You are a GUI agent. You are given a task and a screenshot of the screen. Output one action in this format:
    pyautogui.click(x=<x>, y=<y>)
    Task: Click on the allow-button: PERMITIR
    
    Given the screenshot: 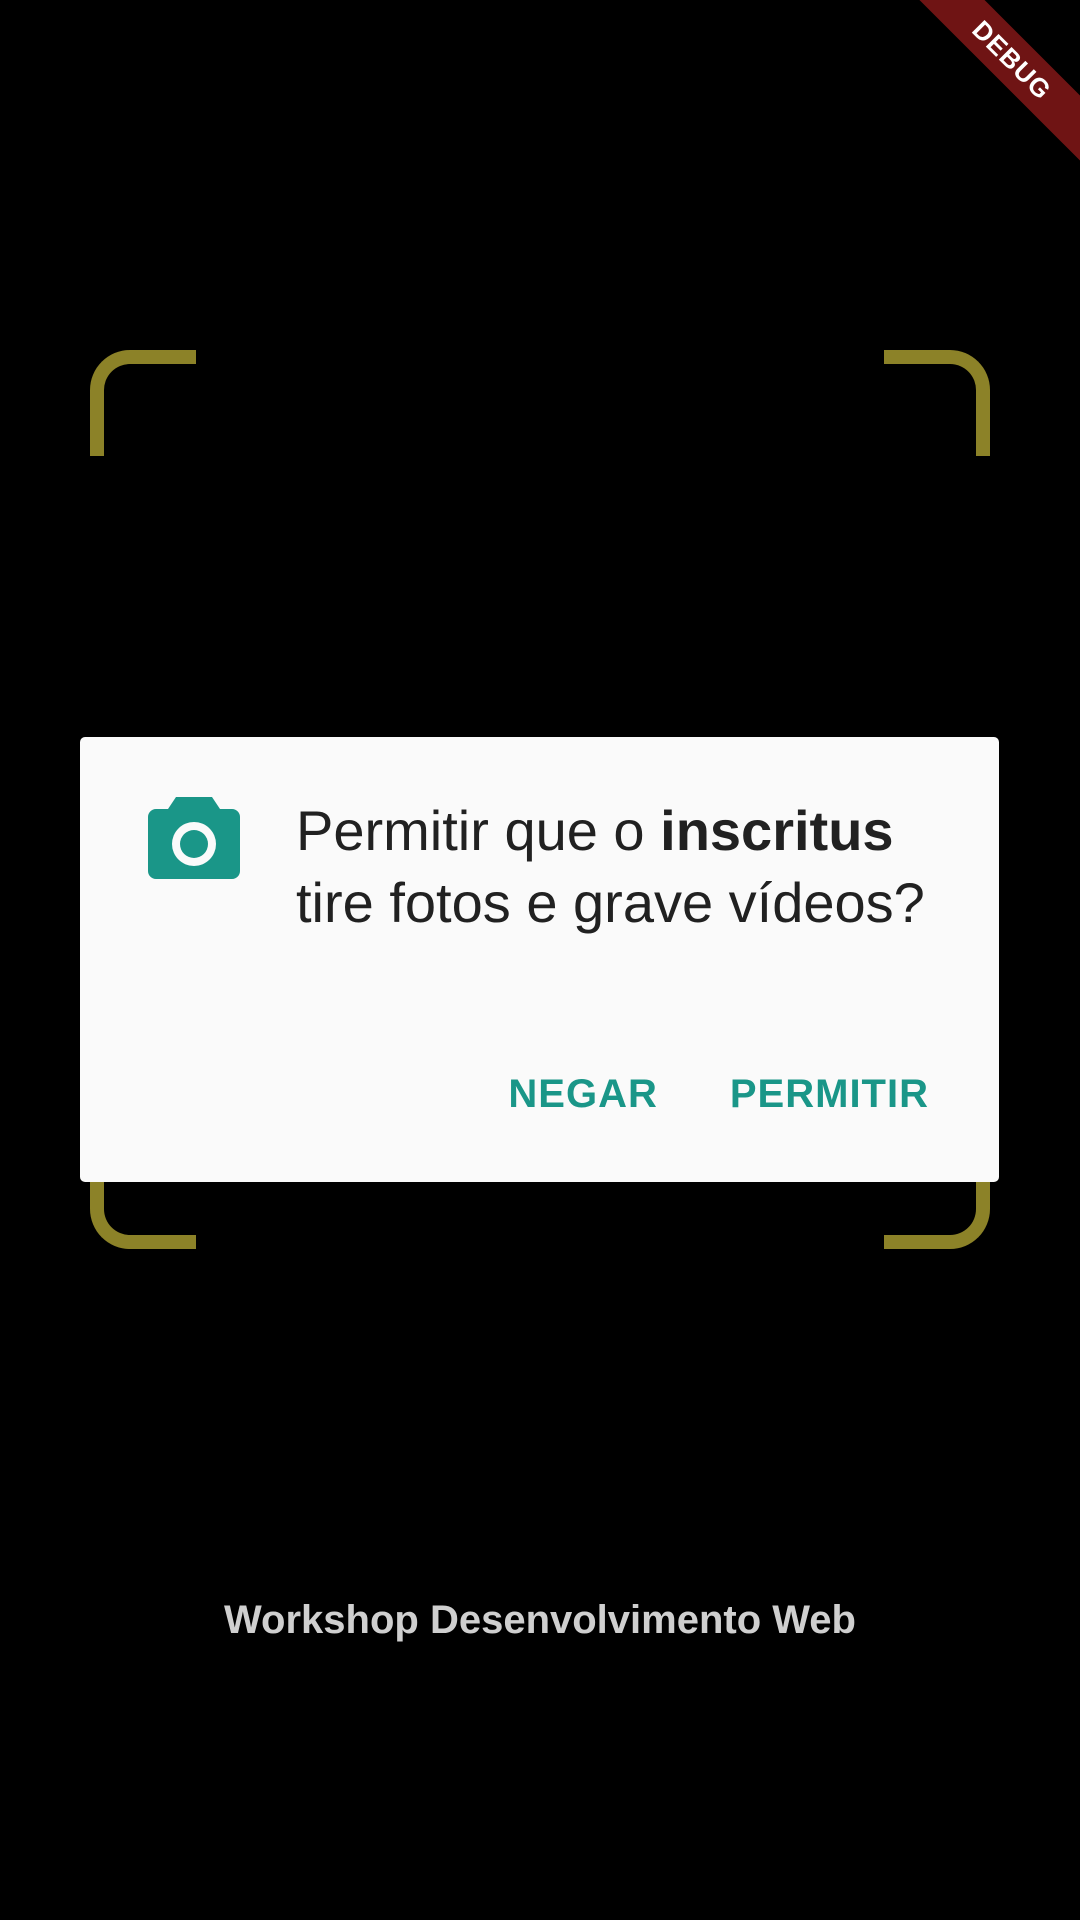 What is the action you would take?
    pyautogui.click(x=829, y=1094)
    